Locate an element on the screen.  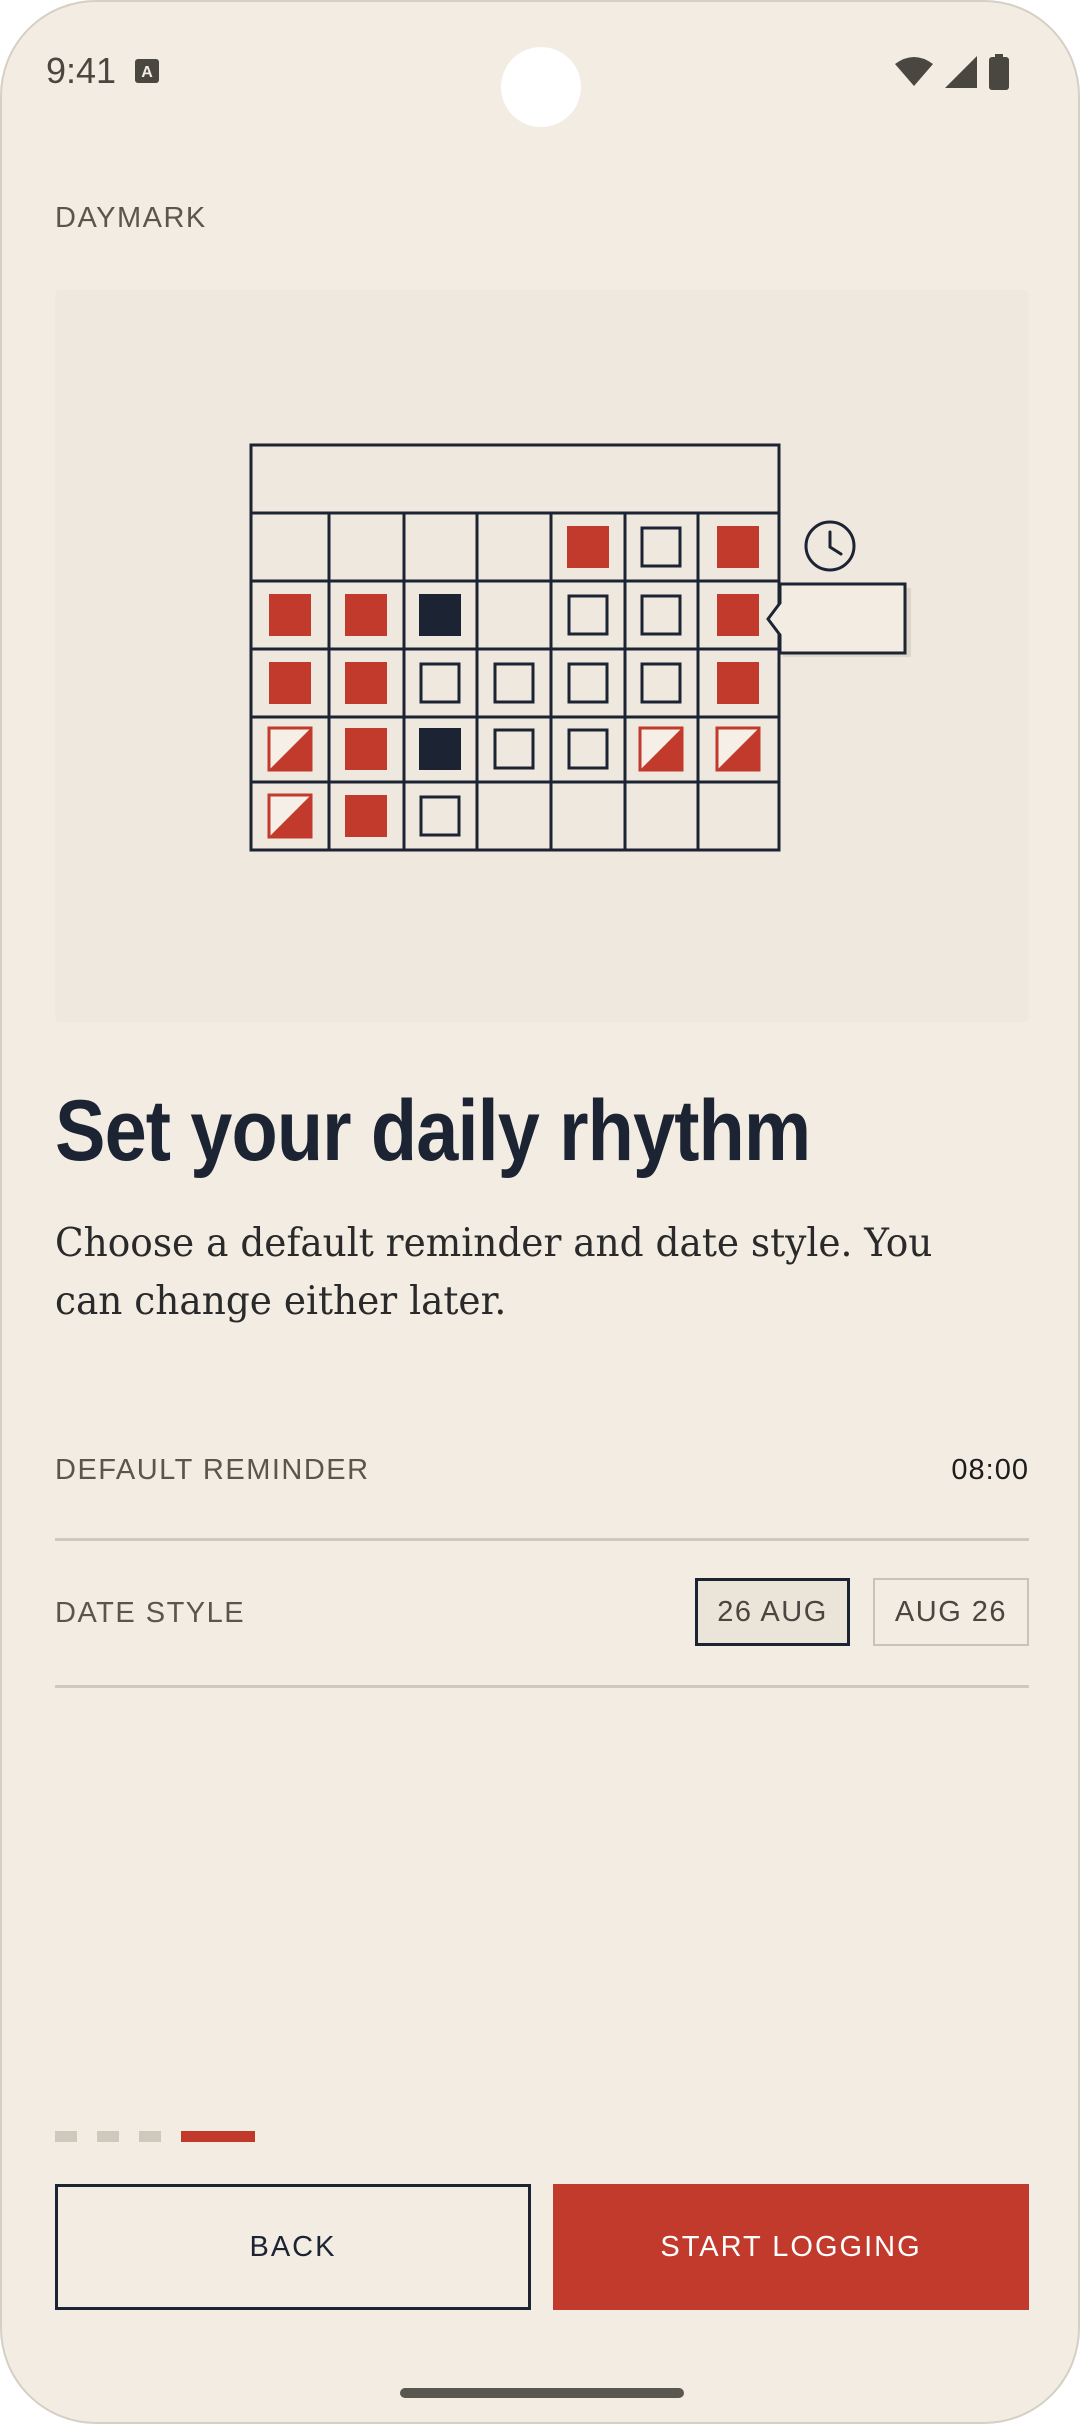
battery-icon is located at coordinates (999, 72).